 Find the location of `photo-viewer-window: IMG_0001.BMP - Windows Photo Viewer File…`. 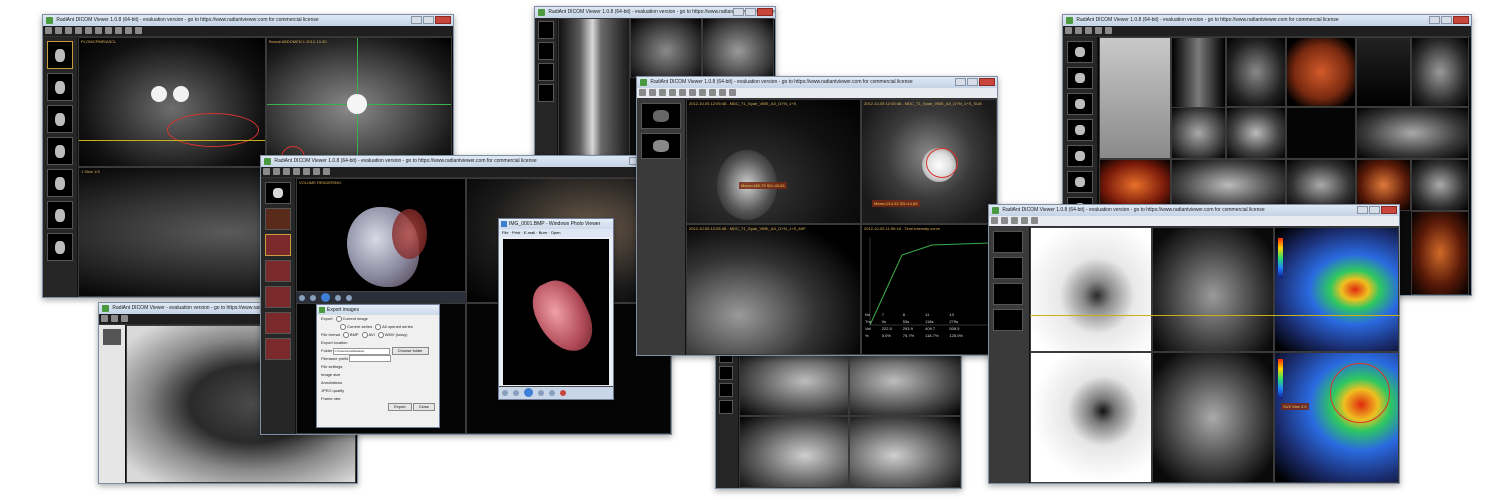

photo-viewer-window: IMG_0001.BMP - Windows Photo Viewer File… is located at coordinates (556, 309).